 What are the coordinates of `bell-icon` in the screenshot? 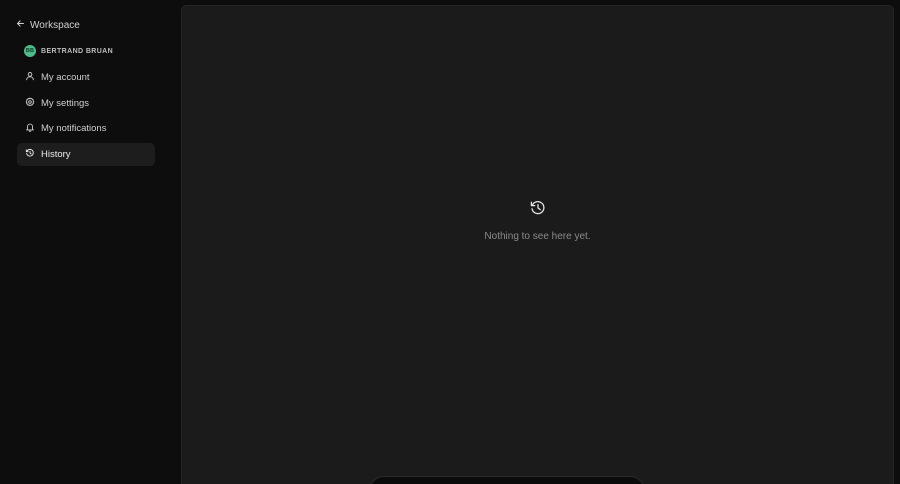 It's located at (30, 128).